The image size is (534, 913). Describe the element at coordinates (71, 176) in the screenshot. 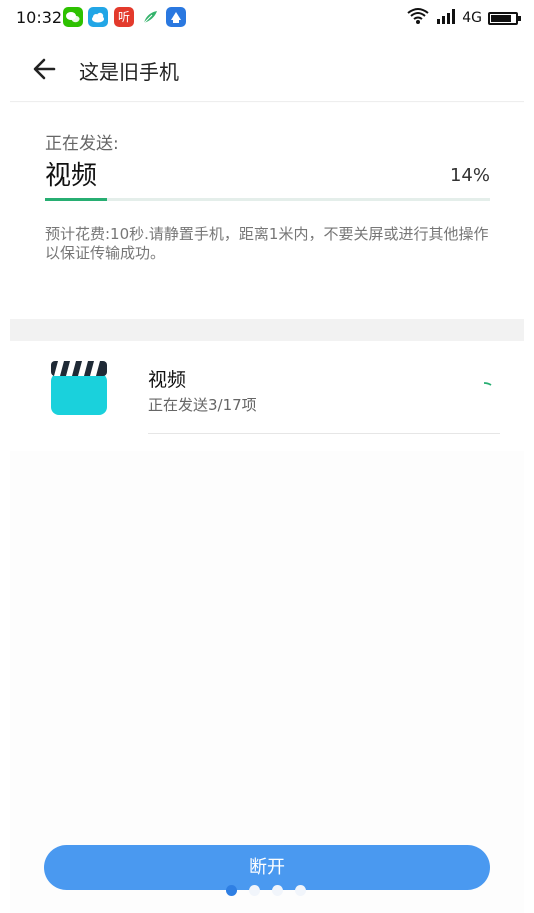

I see `sending-item-name: 视频` at that location.